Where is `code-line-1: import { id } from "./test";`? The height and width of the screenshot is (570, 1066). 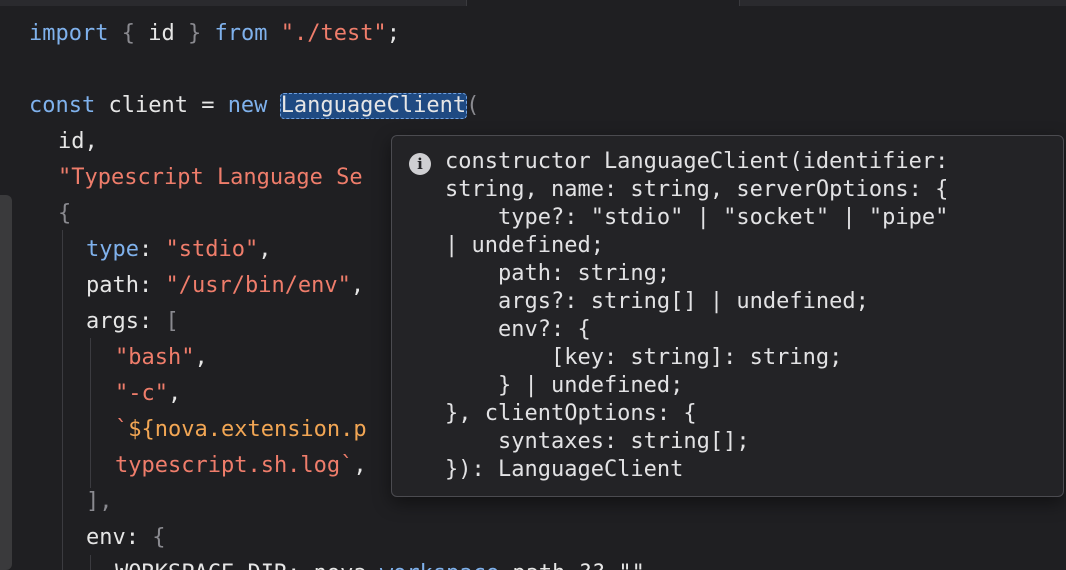
code-line-1: import { id } from "./test"; is located at coordinates (214, 33).